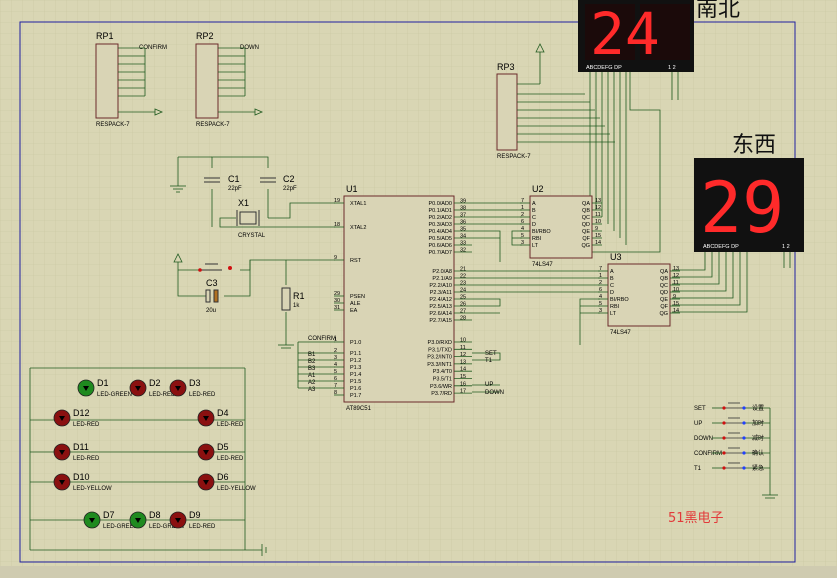  I want to click on rp1-ref: RP1, so click(105, 36).